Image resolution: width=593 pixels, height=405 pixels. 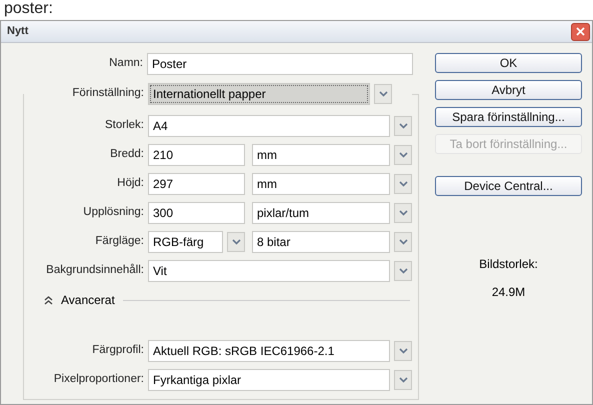 What do you see at coordinates (321, 213) in the screenshot?
I see `dropdown-field: pixlar/tum` at bounding box center [321, 213].